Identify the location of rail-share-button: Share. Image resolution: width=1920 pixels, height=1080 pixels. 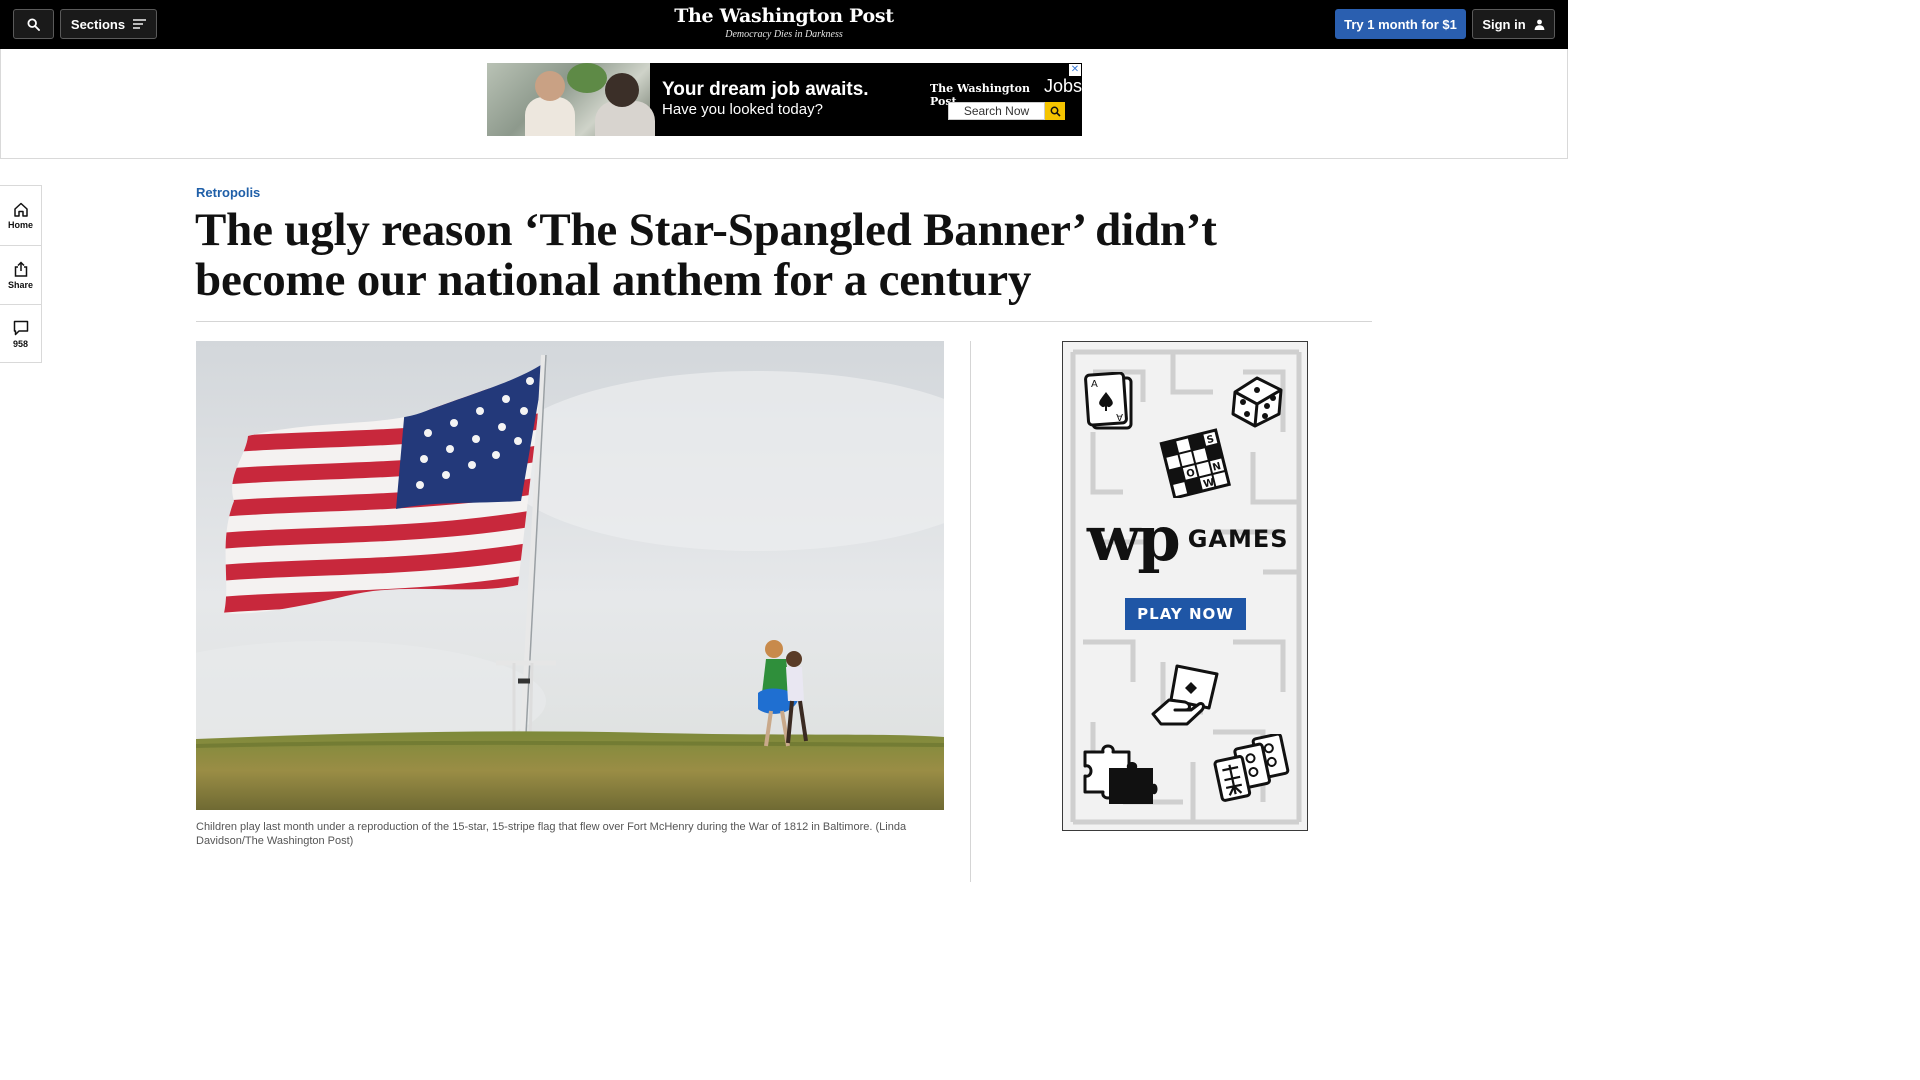
(20, 274).